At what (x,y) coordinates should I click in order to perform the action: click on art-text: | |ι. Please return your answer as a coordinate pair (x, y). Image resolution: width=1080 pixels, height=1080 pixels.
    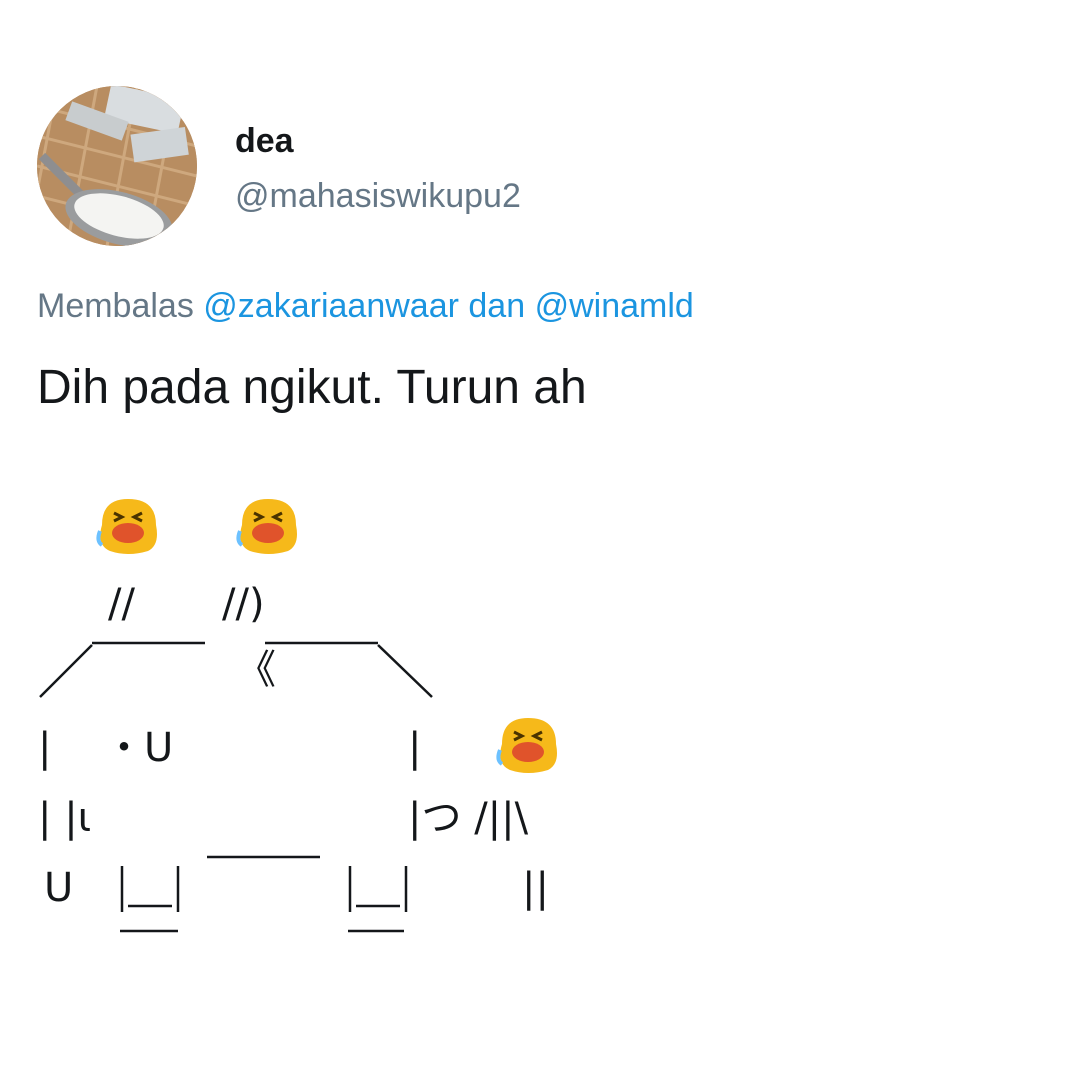
    Looking at the image, I should click on (65, 818).